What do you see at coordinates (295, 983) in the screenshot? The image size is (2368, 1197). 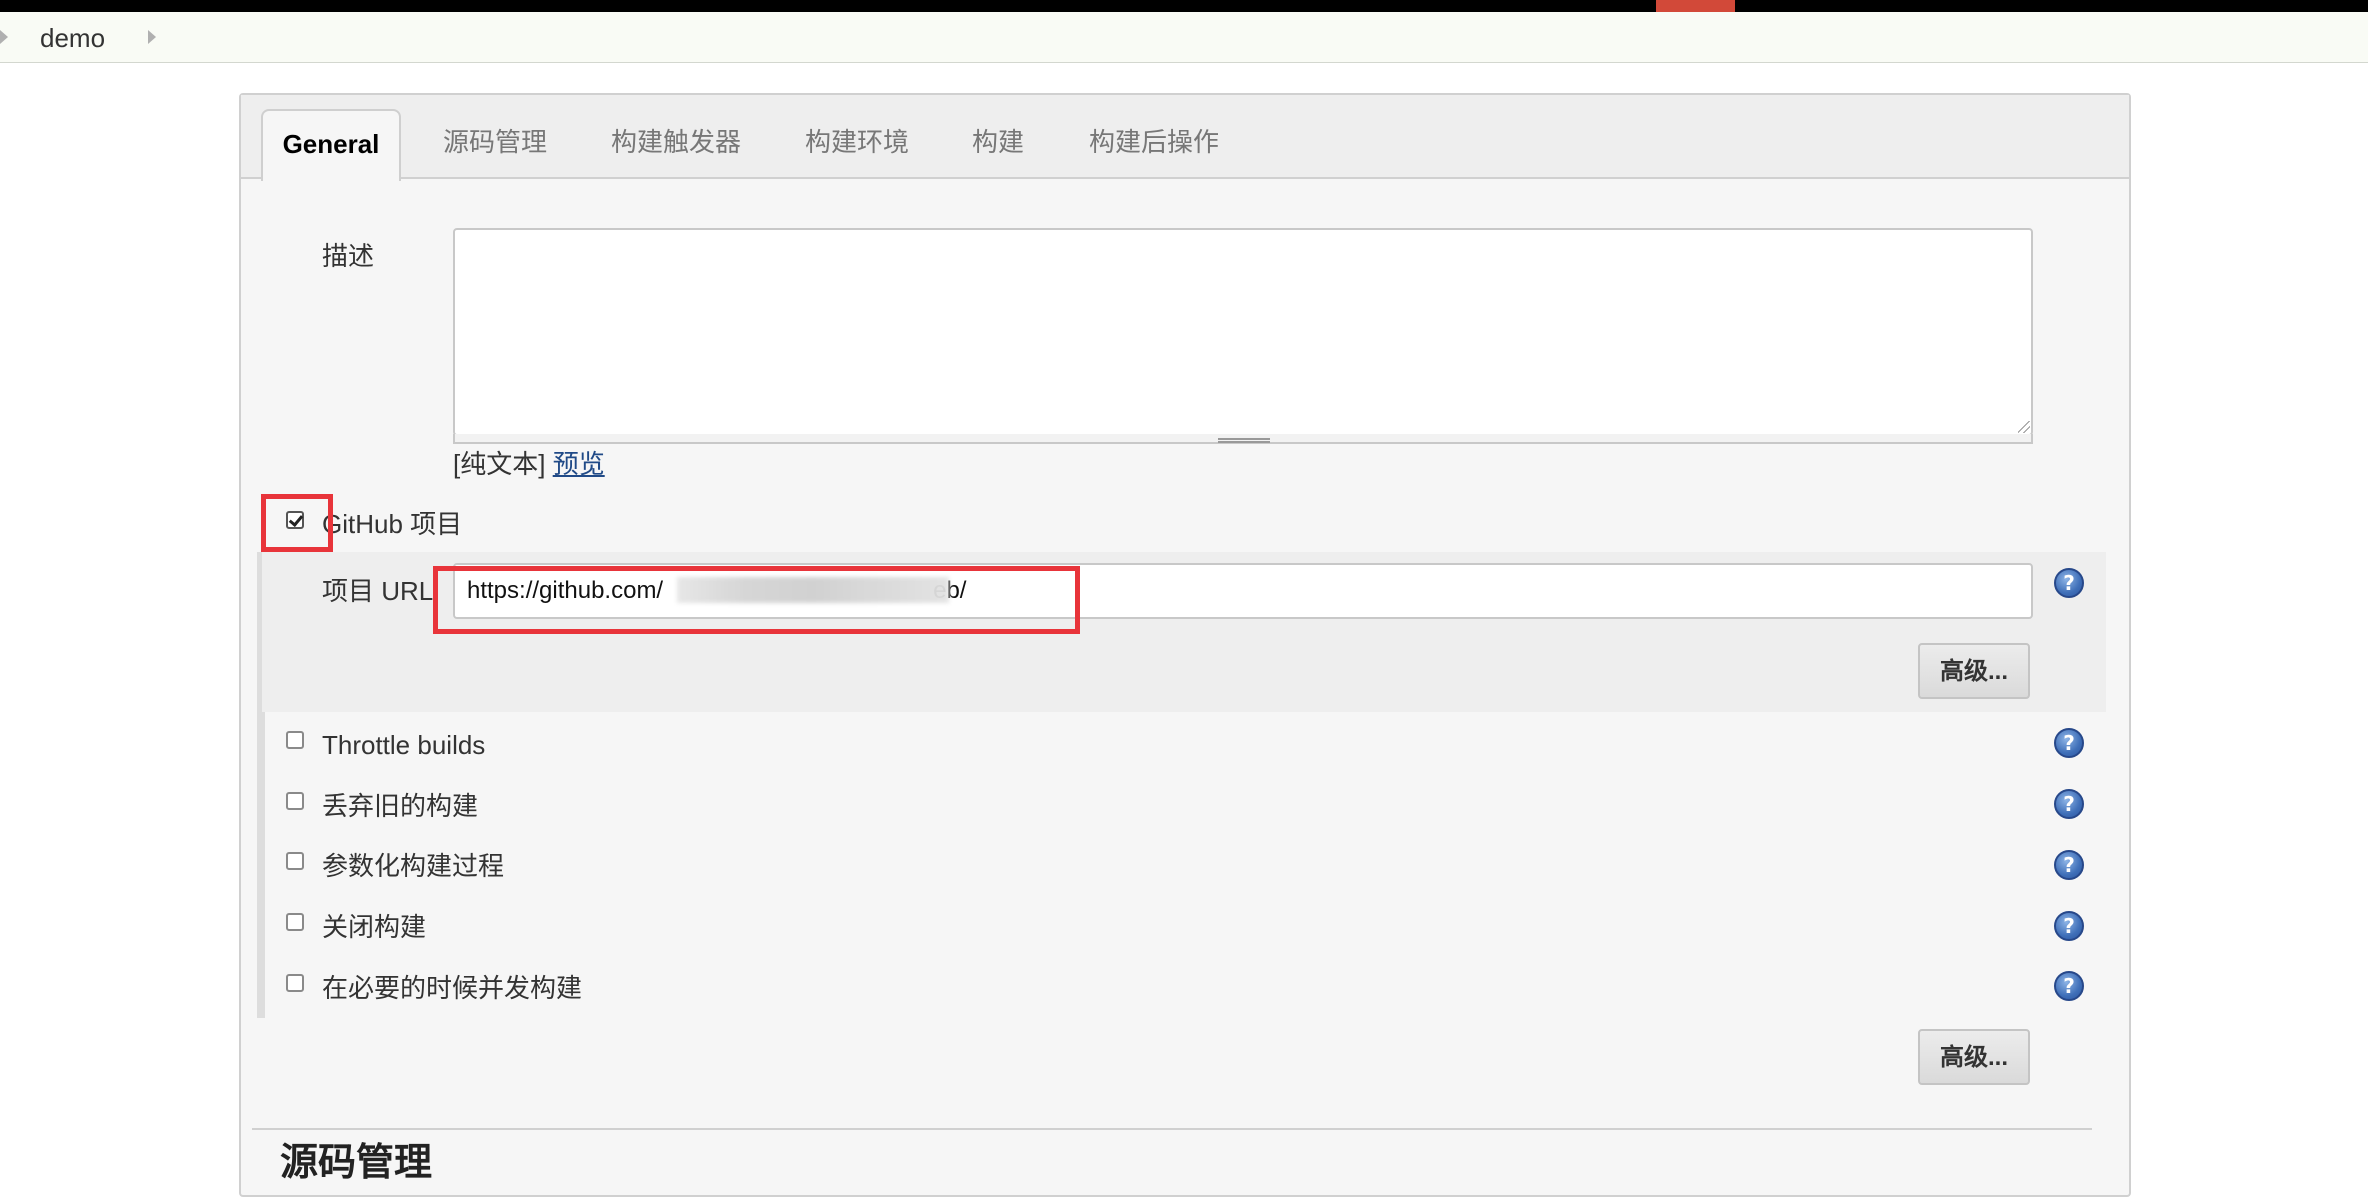 I see `concurrent-builds-checkbox` at bounding box center [295, 983].